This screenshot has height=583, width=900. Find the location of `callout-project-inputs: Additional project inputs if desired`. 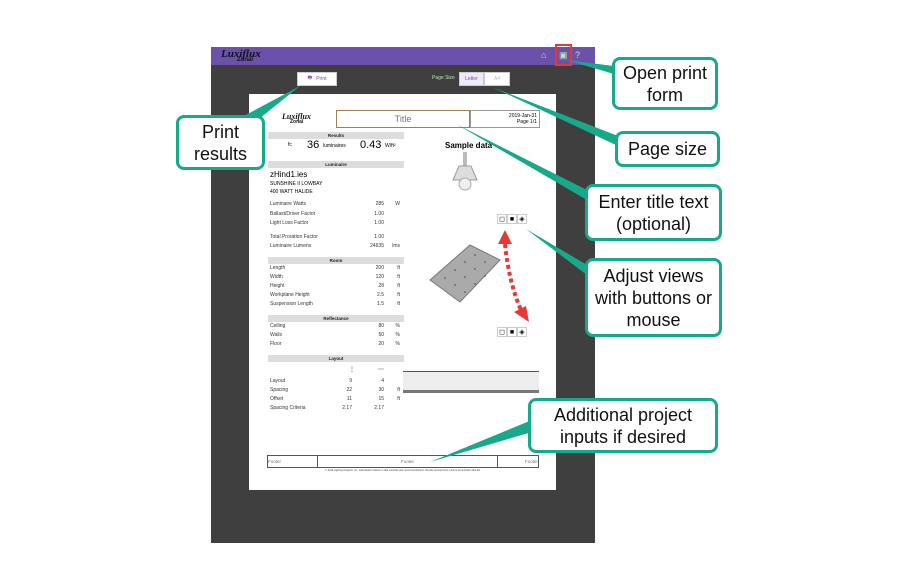

callout-project-inputs: Additional project inputs if desired is located at coordinates (623, 425).